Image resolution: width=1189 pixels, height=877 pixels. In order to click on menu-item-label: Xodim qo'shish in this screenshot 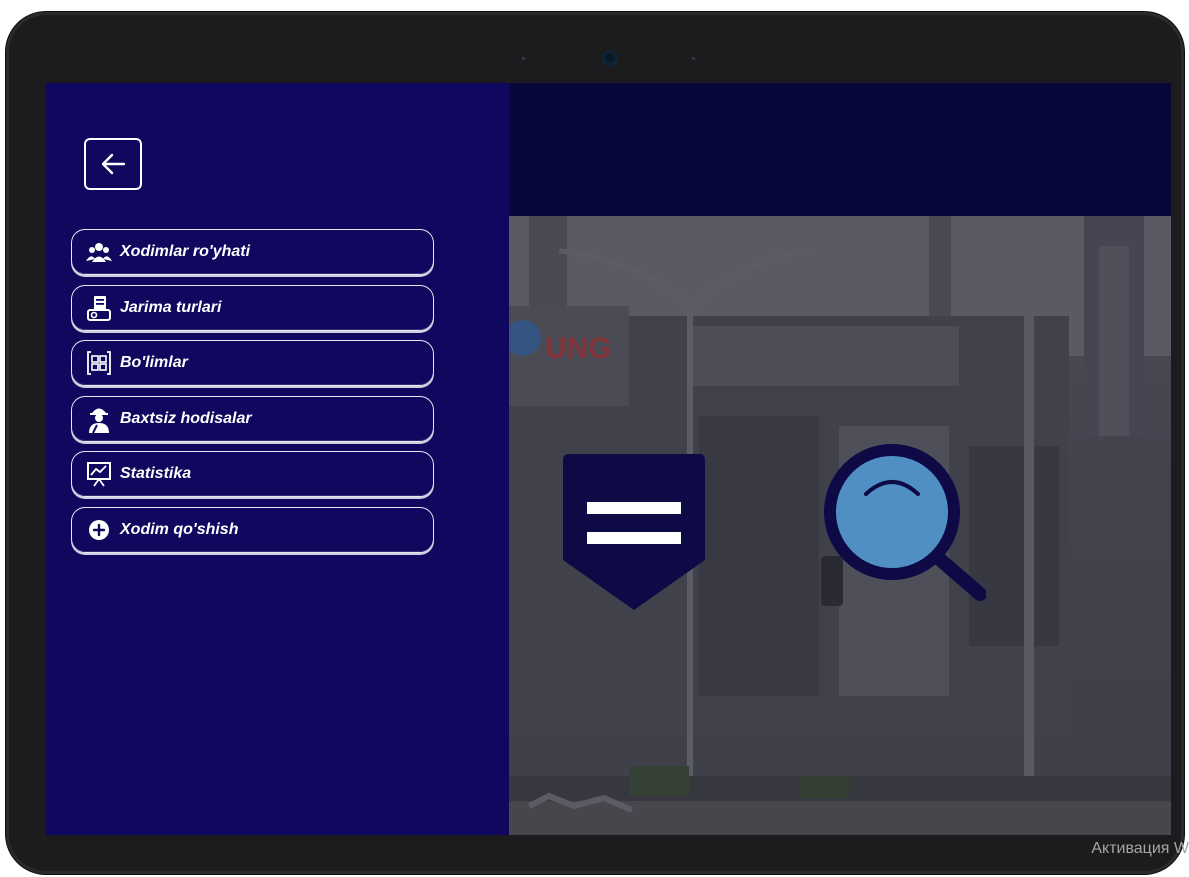, I will do `click(179, 529)`.